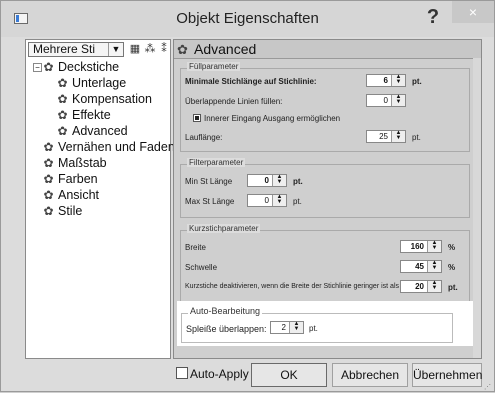 This screenshot has width=495, height=393. I want to click on tree-item-kompensation: ✿ Kompensation, so click(104, 99).